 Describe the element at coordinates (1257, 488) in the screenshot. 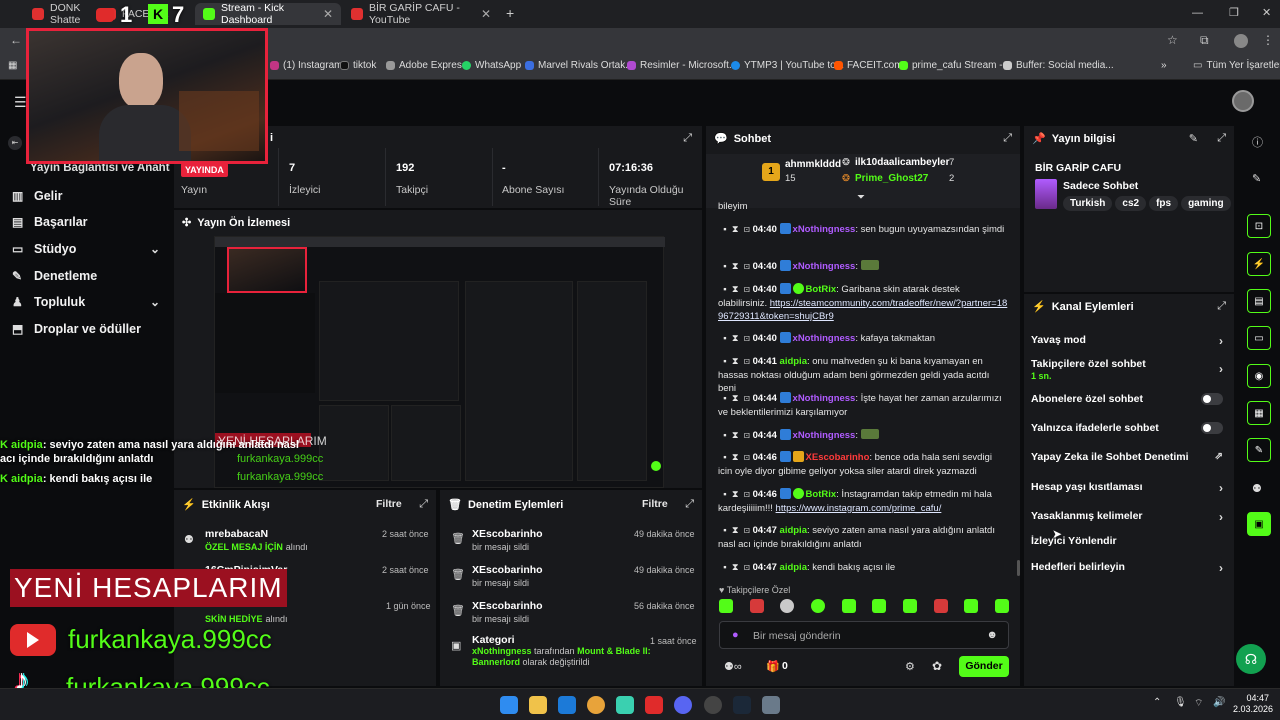

I see `community-icon: ⚉` at that location.